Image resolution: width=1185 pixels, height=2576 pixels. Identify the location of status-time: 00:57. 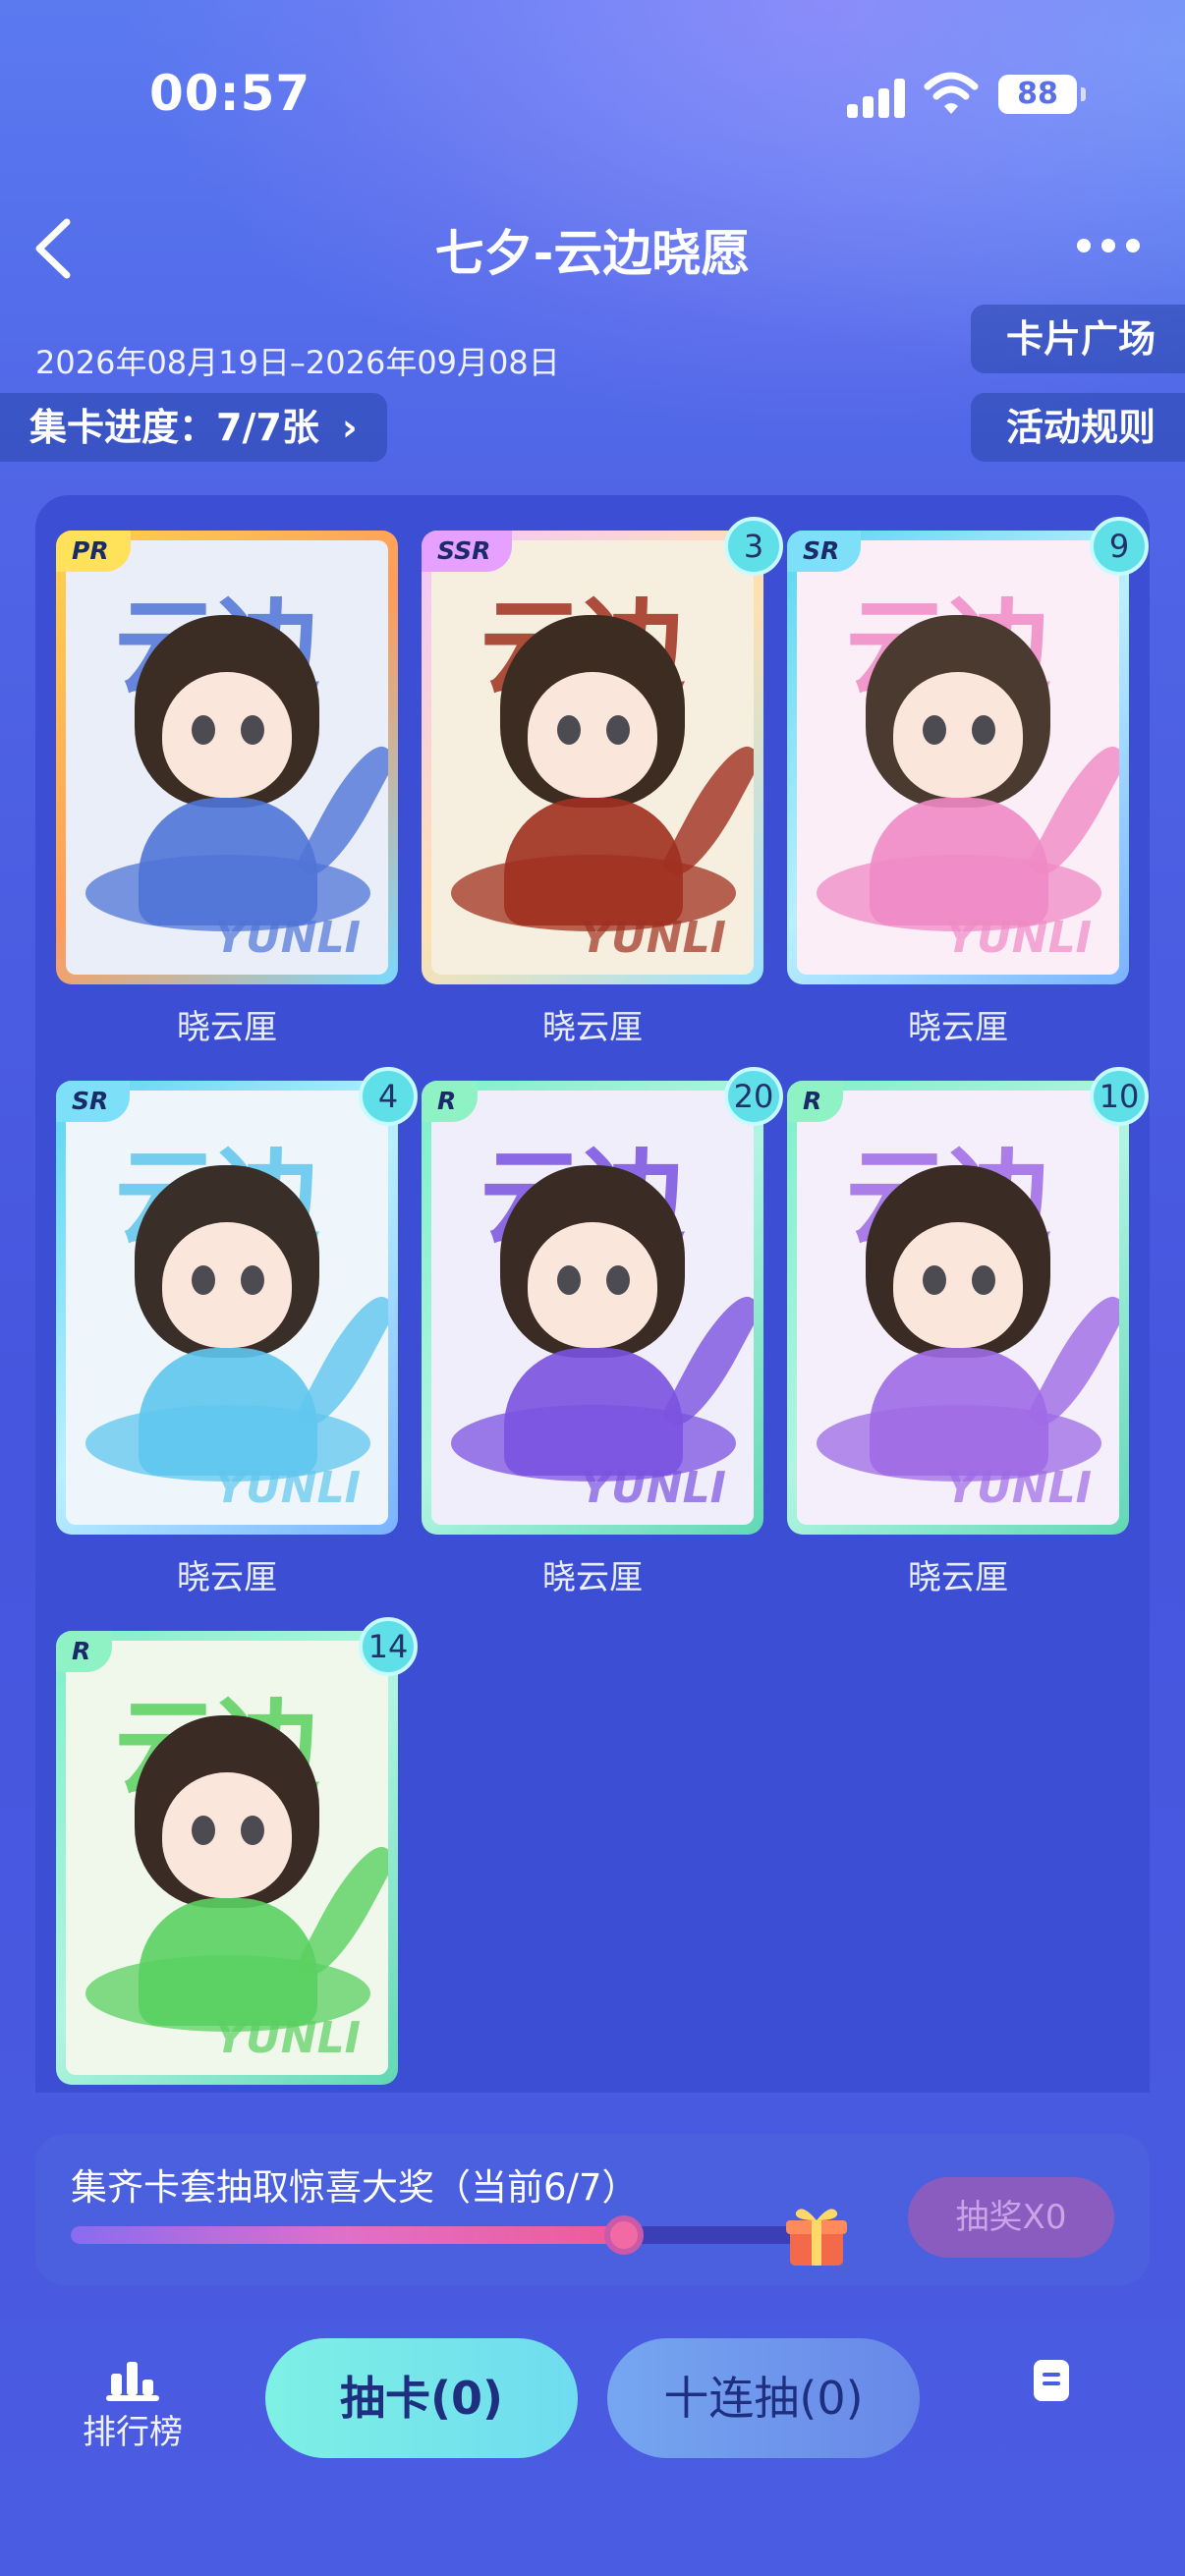
(230, 93).